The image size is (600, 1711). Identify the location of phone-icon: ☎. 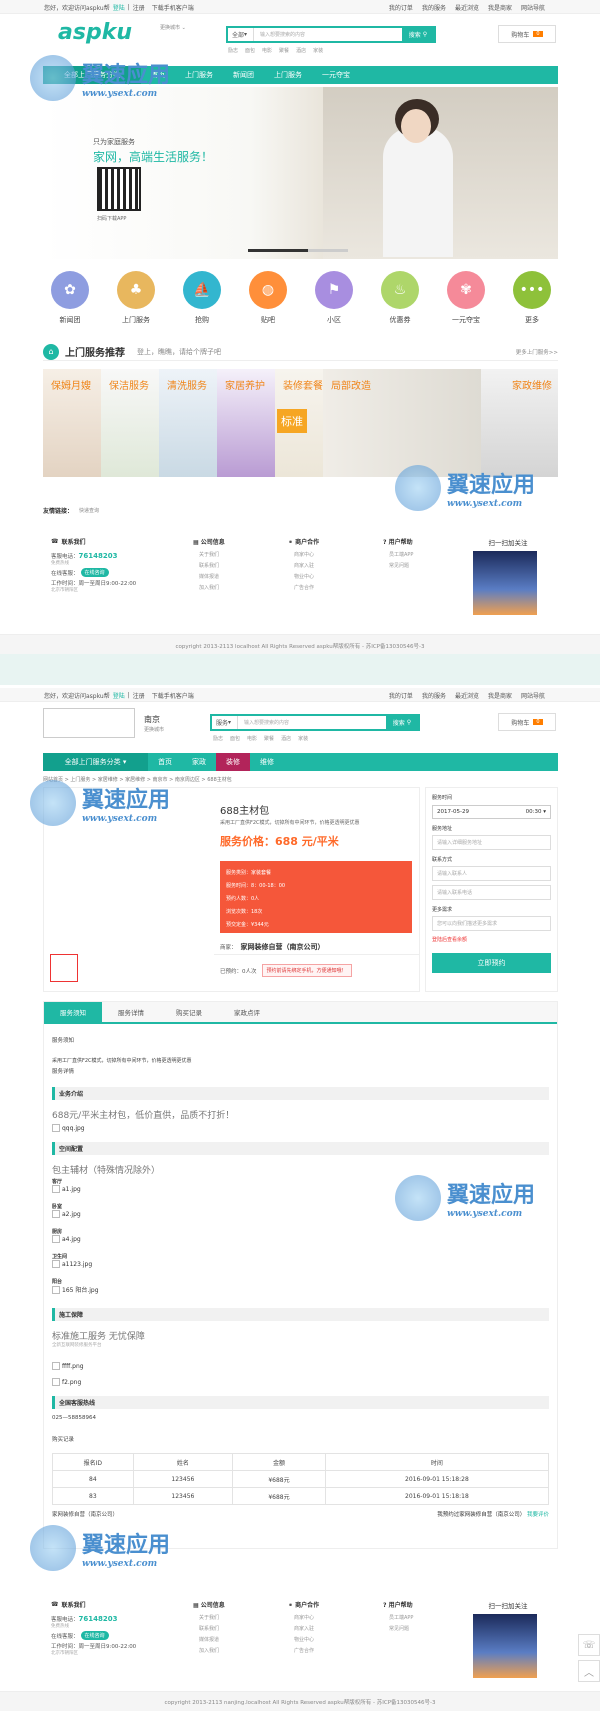
(55, 1604).